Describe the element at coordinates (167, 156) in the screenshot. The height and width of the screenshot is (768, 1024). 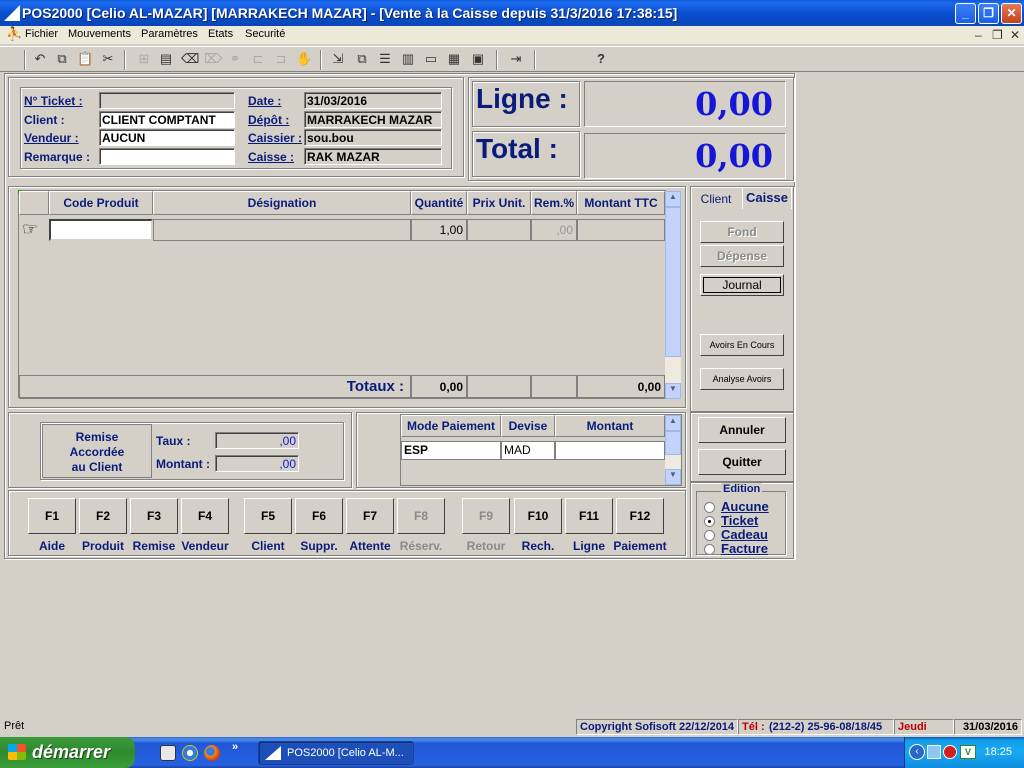
I see `remarque-field` at that location.